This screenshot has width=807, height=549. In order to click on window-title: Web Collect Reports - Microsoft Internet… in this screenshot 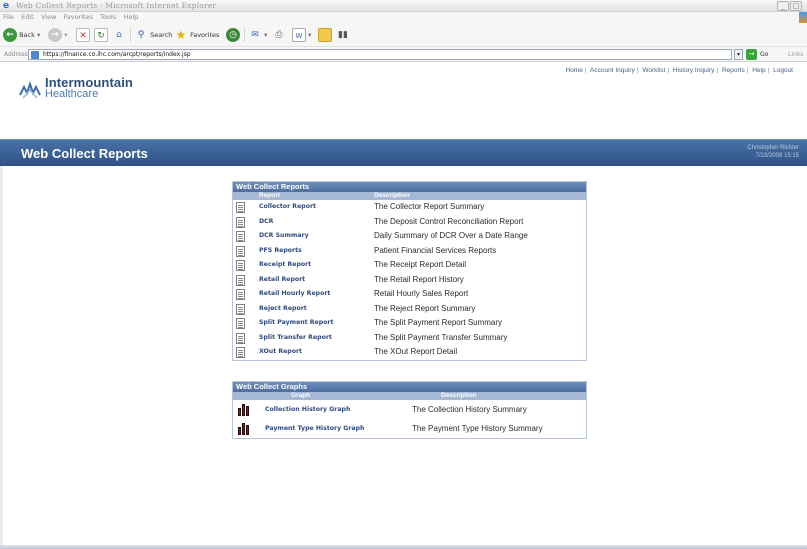, I will do `click(116, 5)`.